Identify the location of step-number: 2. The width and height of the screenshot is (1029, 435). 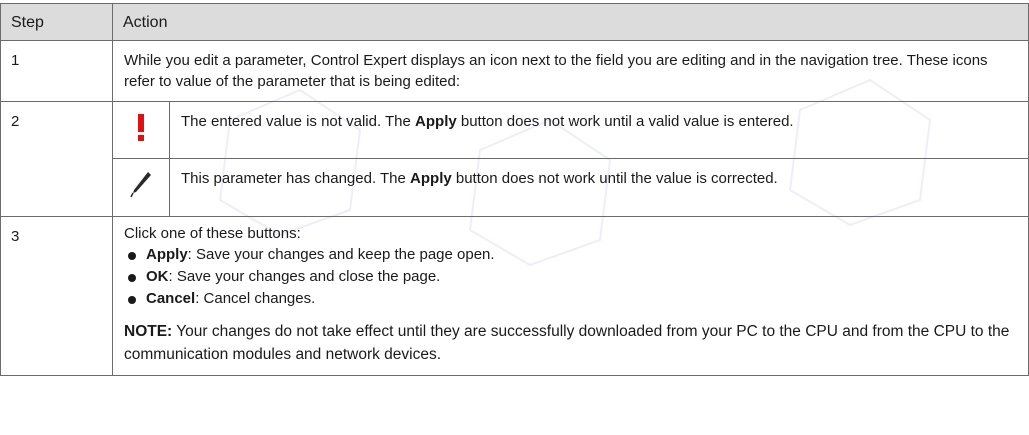
(56, 159).